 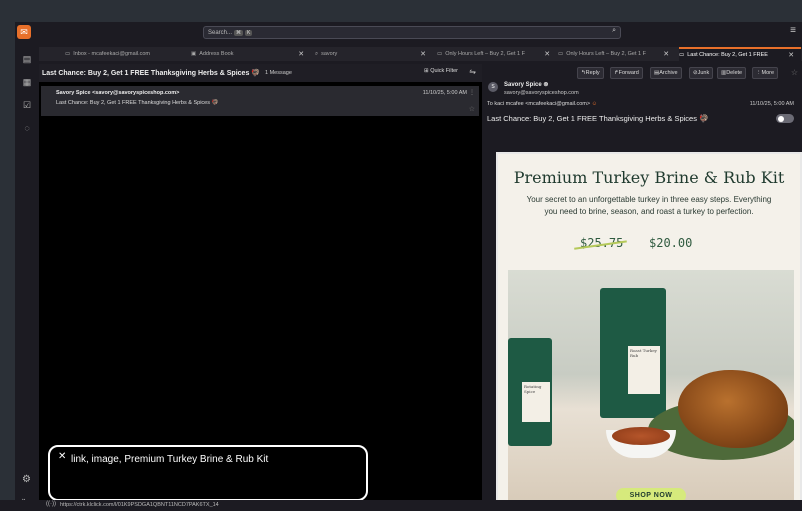 I want to click on tab-search-savory: ⌕ savory ✕, so click(x=374, y=54).